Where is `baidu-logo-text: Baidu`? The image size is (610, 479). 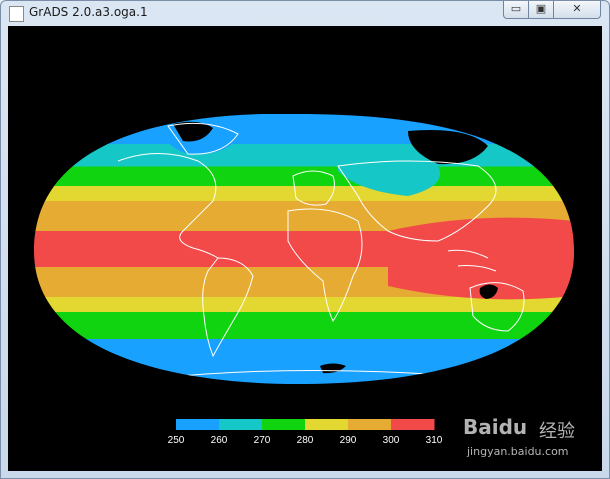
baidu-logo-text: Baidu is located at coordinates (495, 427).